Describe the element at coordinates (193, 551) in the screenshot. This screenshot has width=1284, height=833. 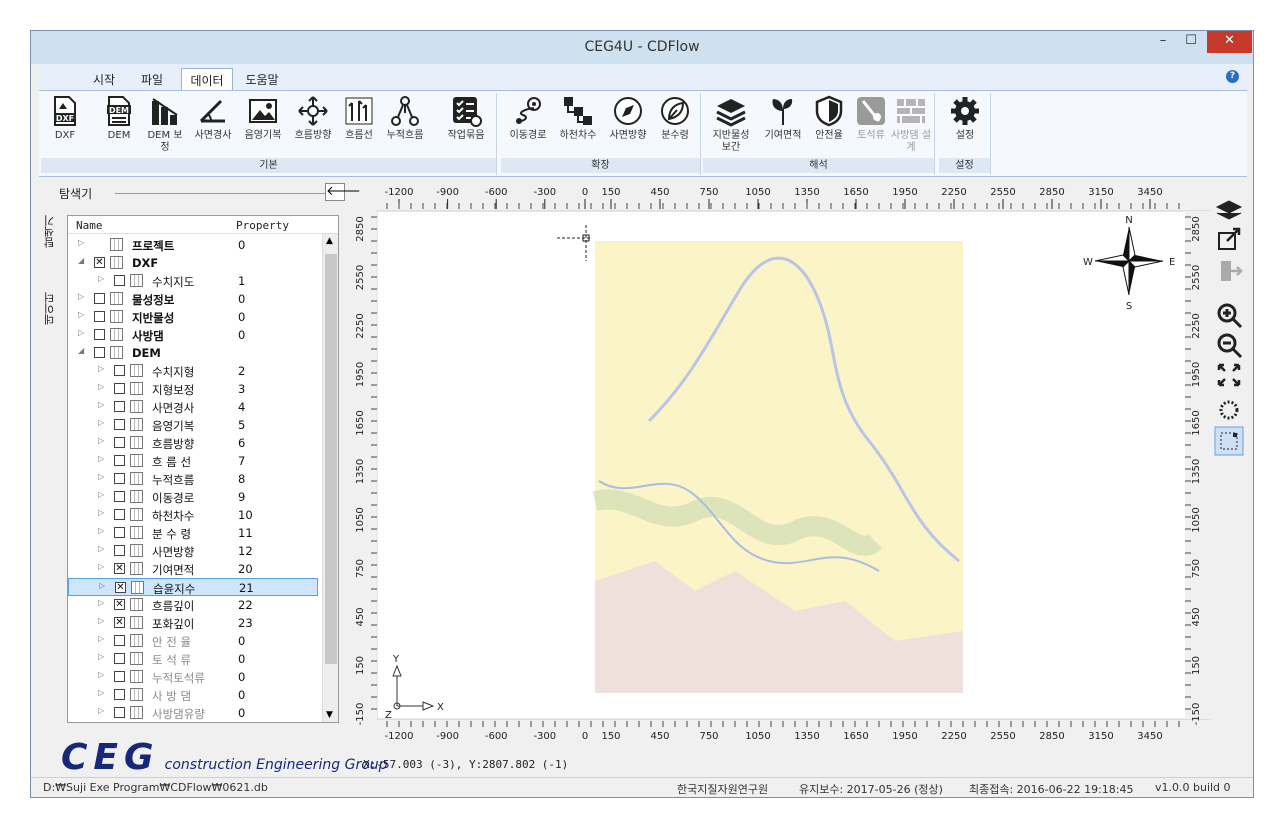
I see `tree-row: ▷ 사면방향 12` at that location.